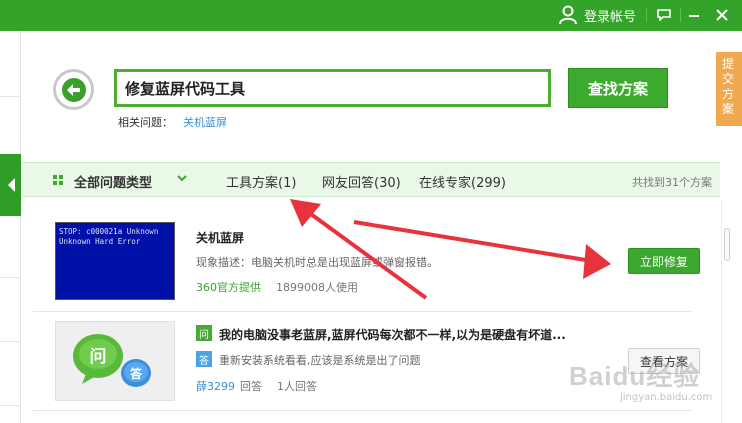 This screenshot has width=742, height=423. I want to click on qa-bubbles-icon: 问 答, so click(112, 360).